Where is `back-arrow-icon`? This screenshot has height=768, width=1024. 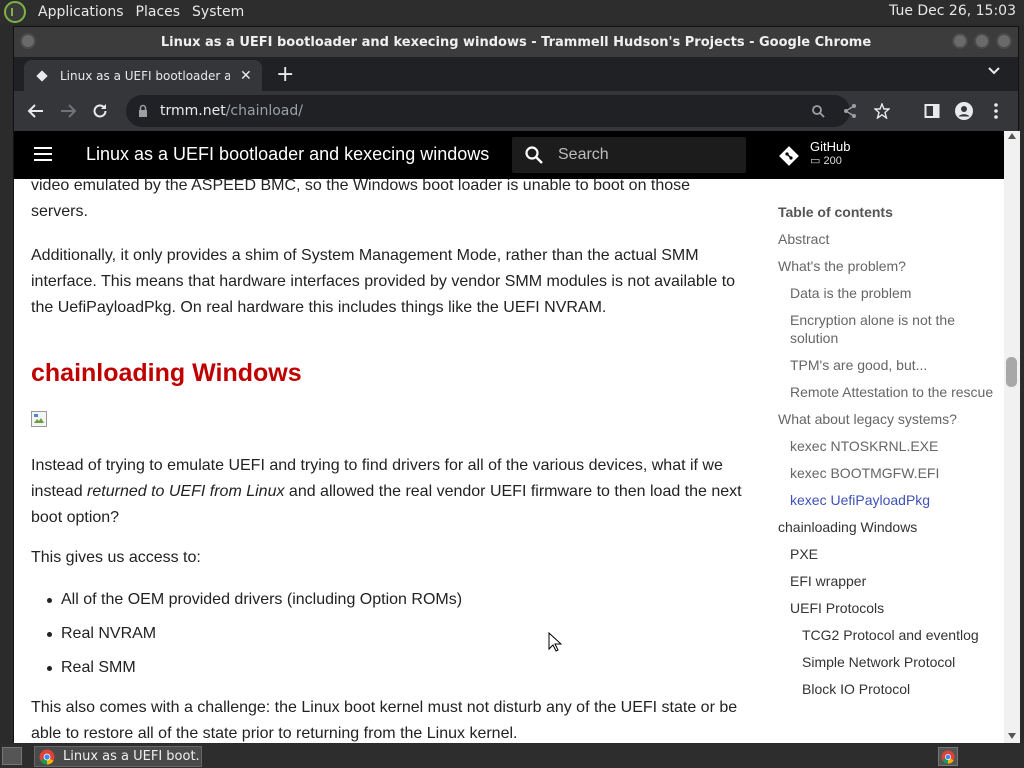 back-arrow-icon is located at coordinates (36, 111).